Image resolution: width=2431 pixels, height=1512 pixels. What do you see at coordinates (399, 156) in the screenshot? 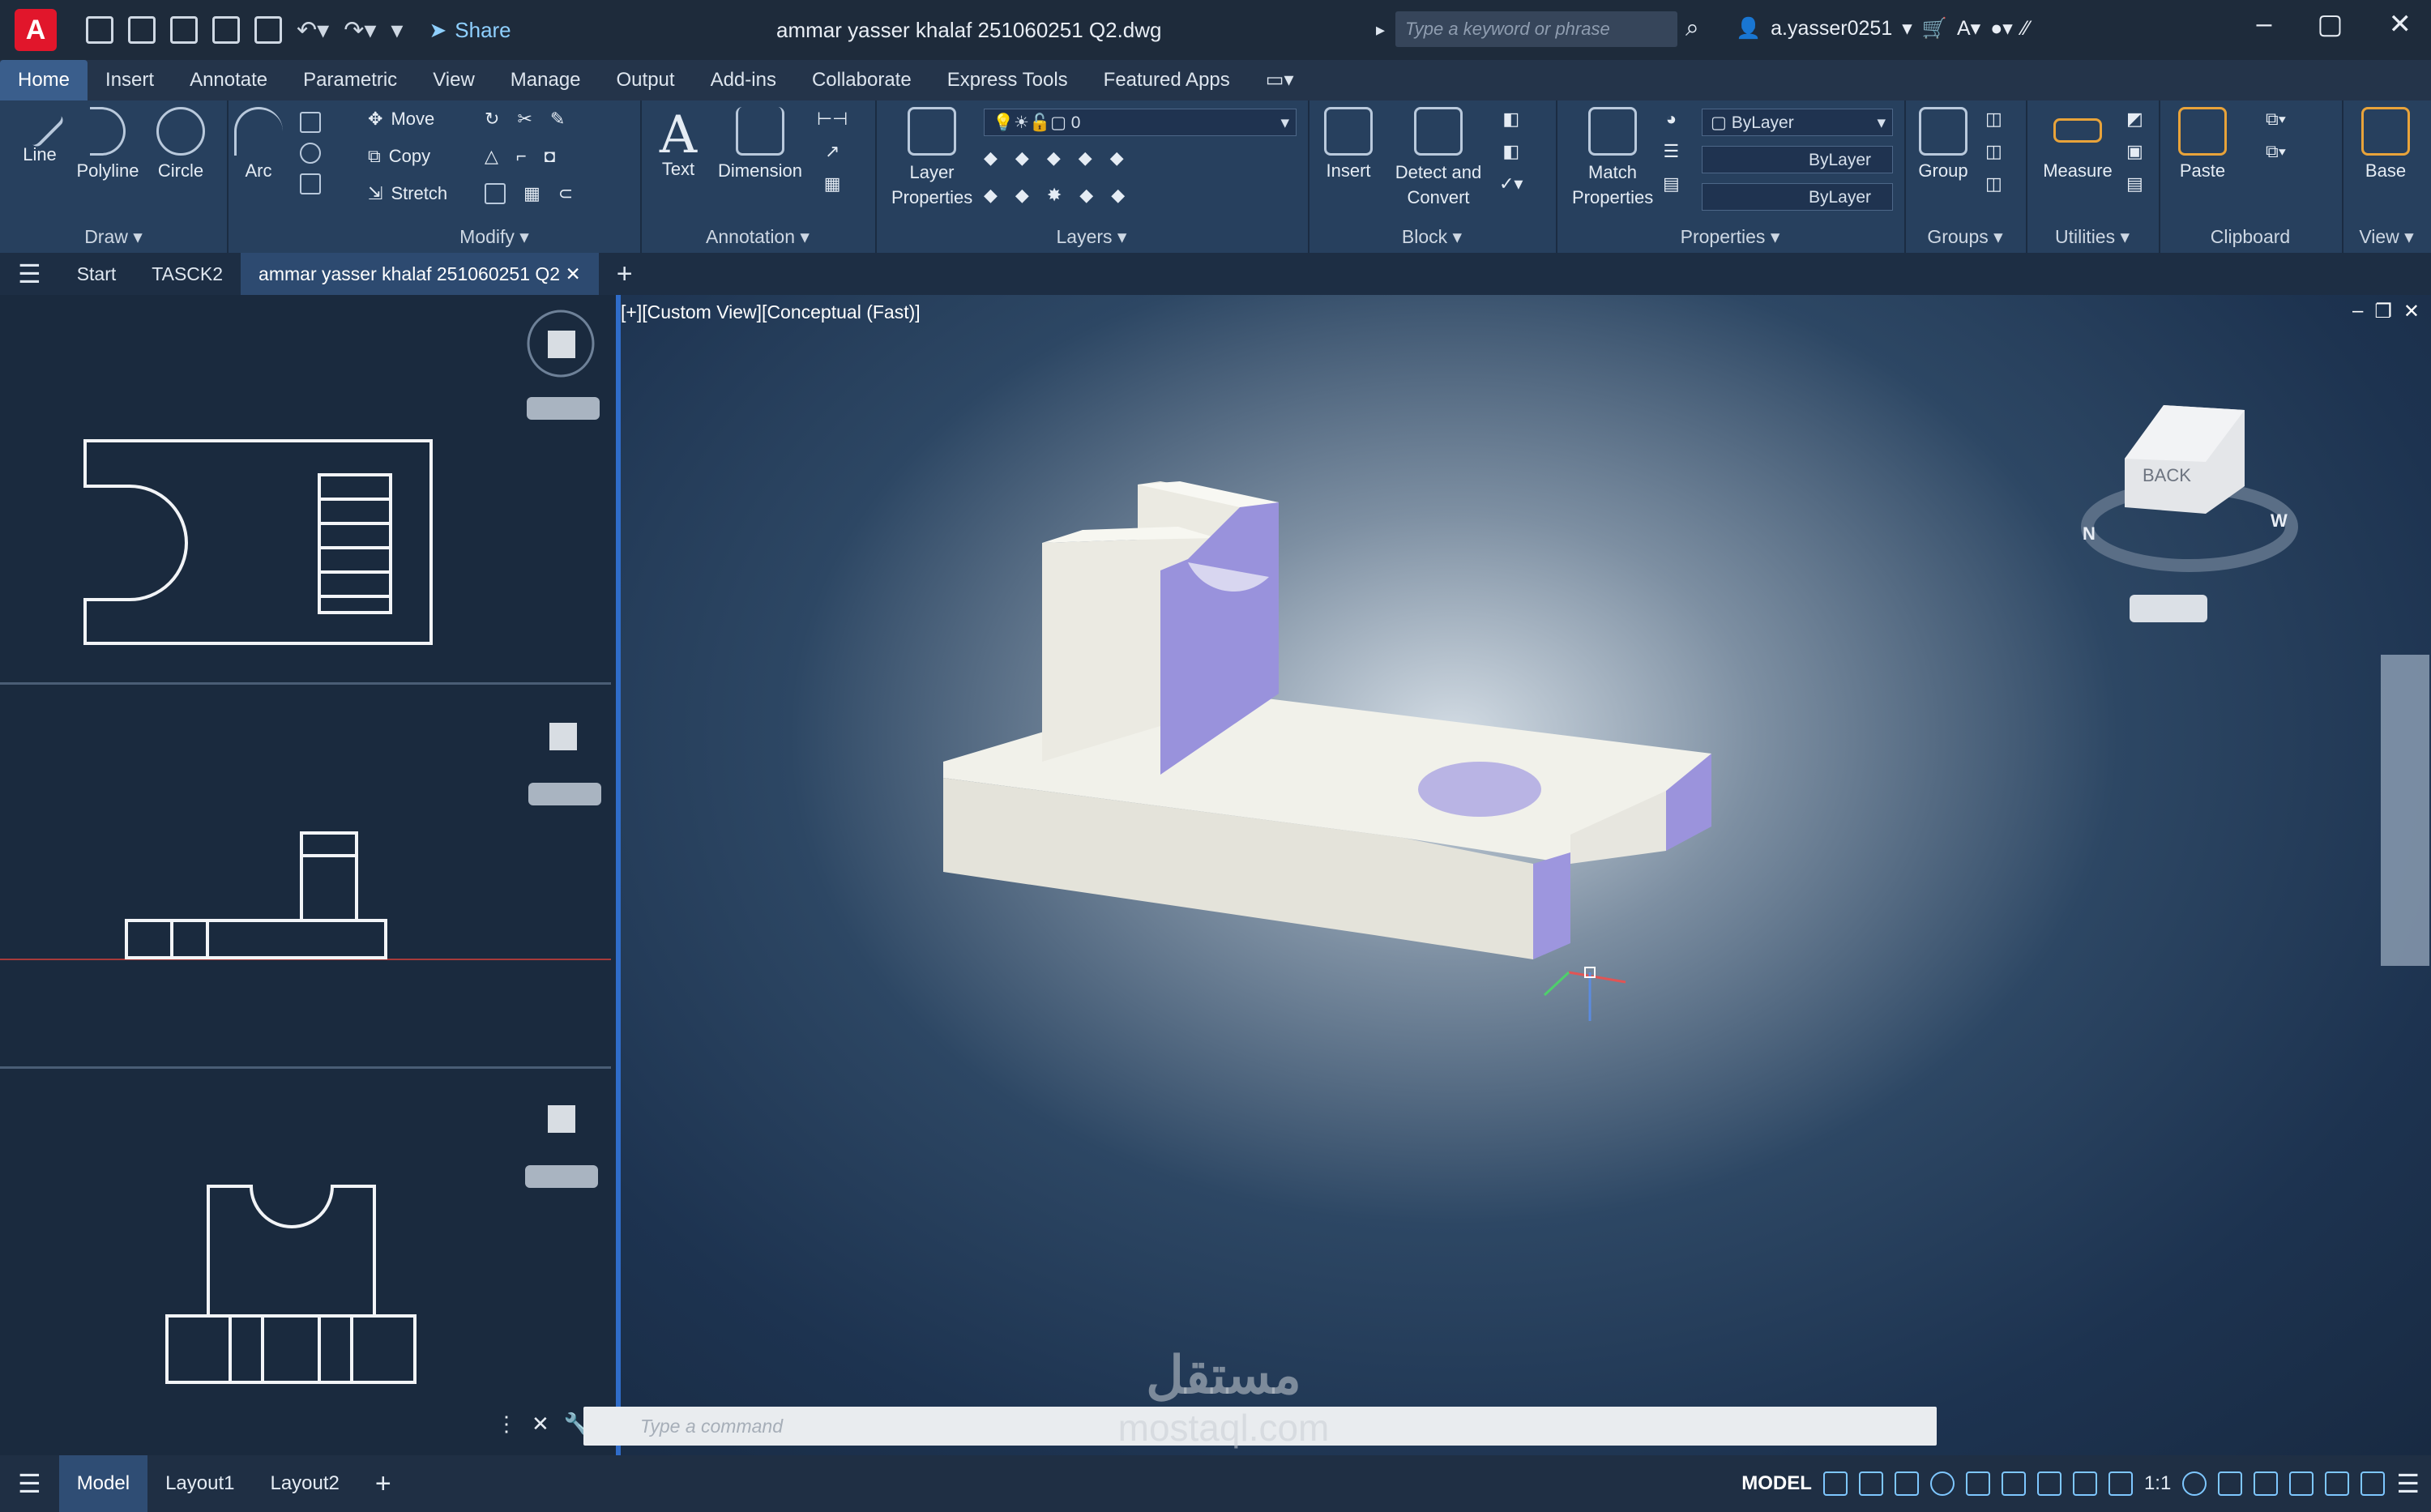
I see `copy-tool: ⧉ Copy` at bounding box center [399, 156].